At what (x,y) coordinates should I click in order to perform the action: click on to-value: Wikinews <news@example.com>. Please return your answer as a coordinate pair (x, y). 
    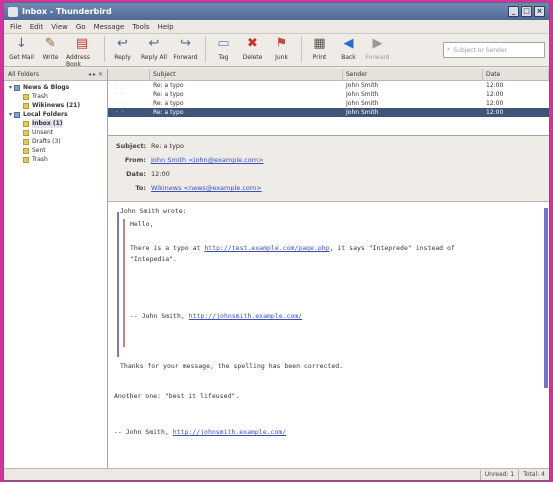
    Looking at the image, I should click on (206, 188).